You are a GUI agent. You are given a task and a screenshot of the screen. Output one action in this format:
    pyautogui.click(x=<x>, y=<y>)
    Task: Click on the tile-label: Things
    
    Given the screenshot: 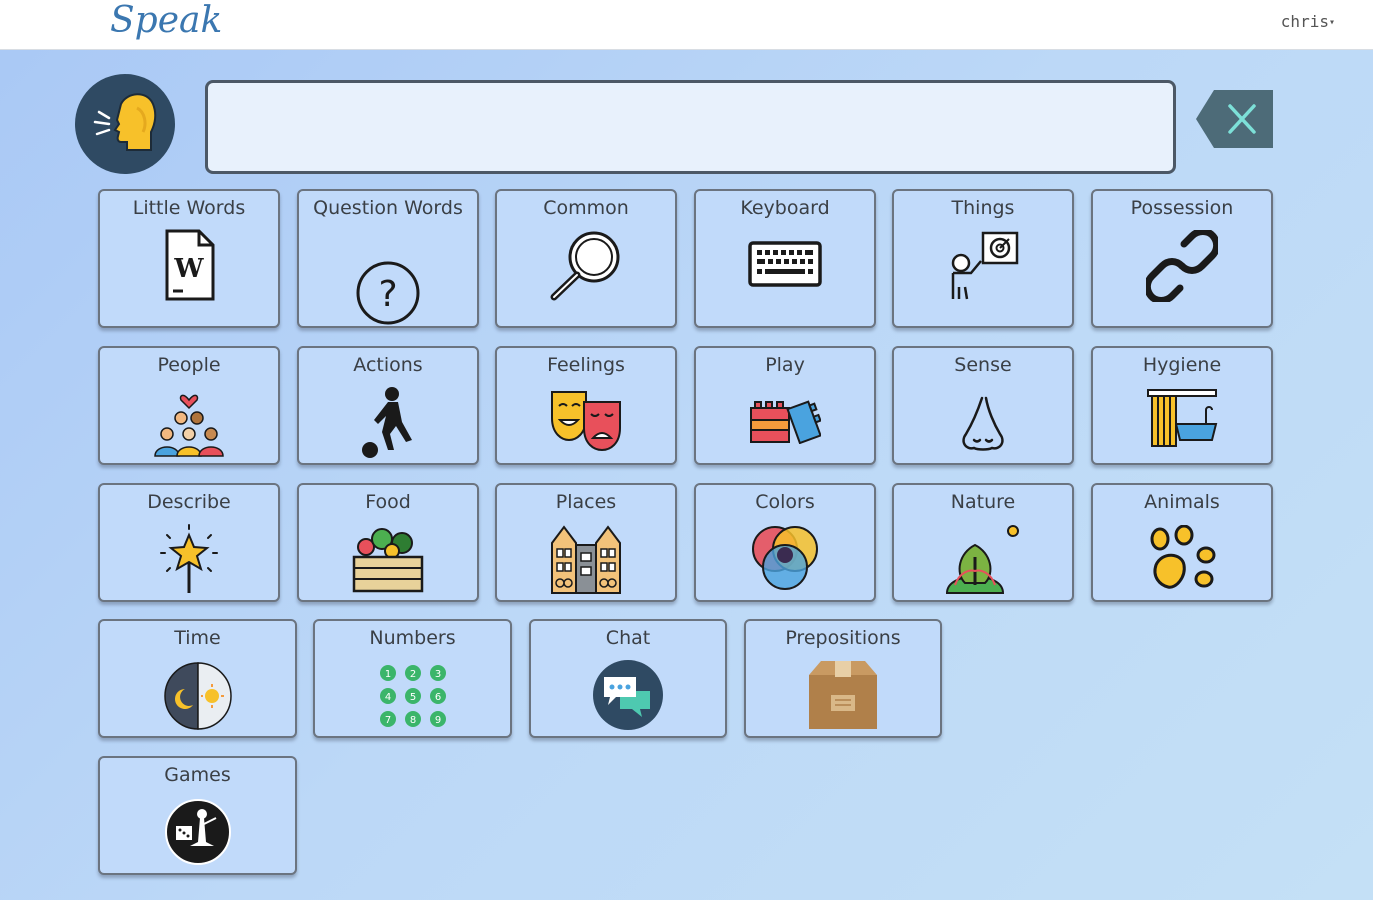 What is the action you would take?
    pyautogui.click(x=983, y=208)
    